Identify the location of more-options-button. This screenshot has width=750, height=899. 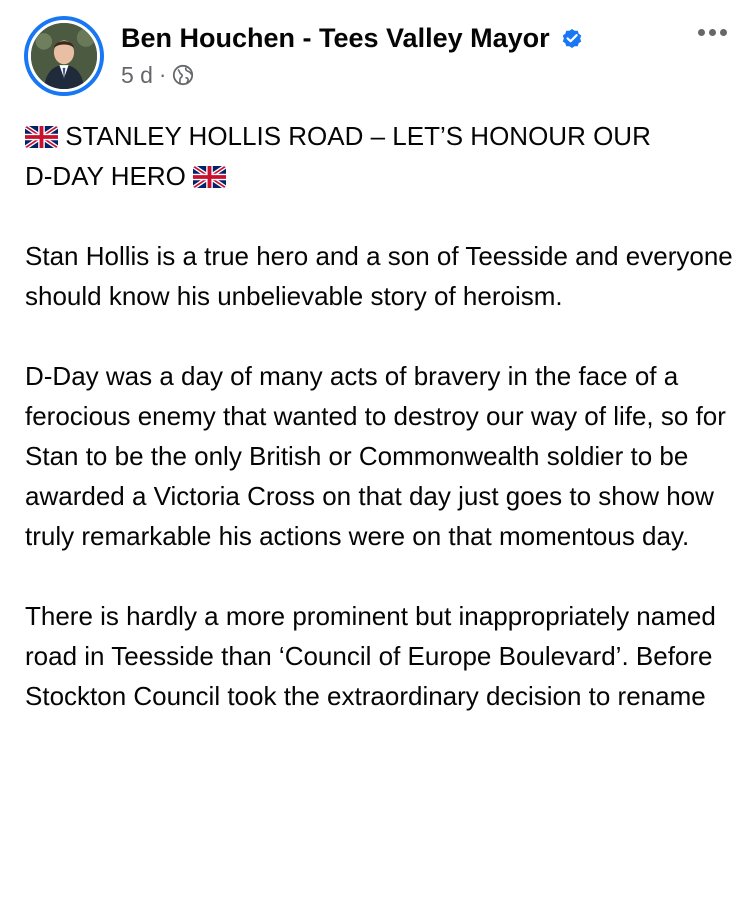
(712, 32).